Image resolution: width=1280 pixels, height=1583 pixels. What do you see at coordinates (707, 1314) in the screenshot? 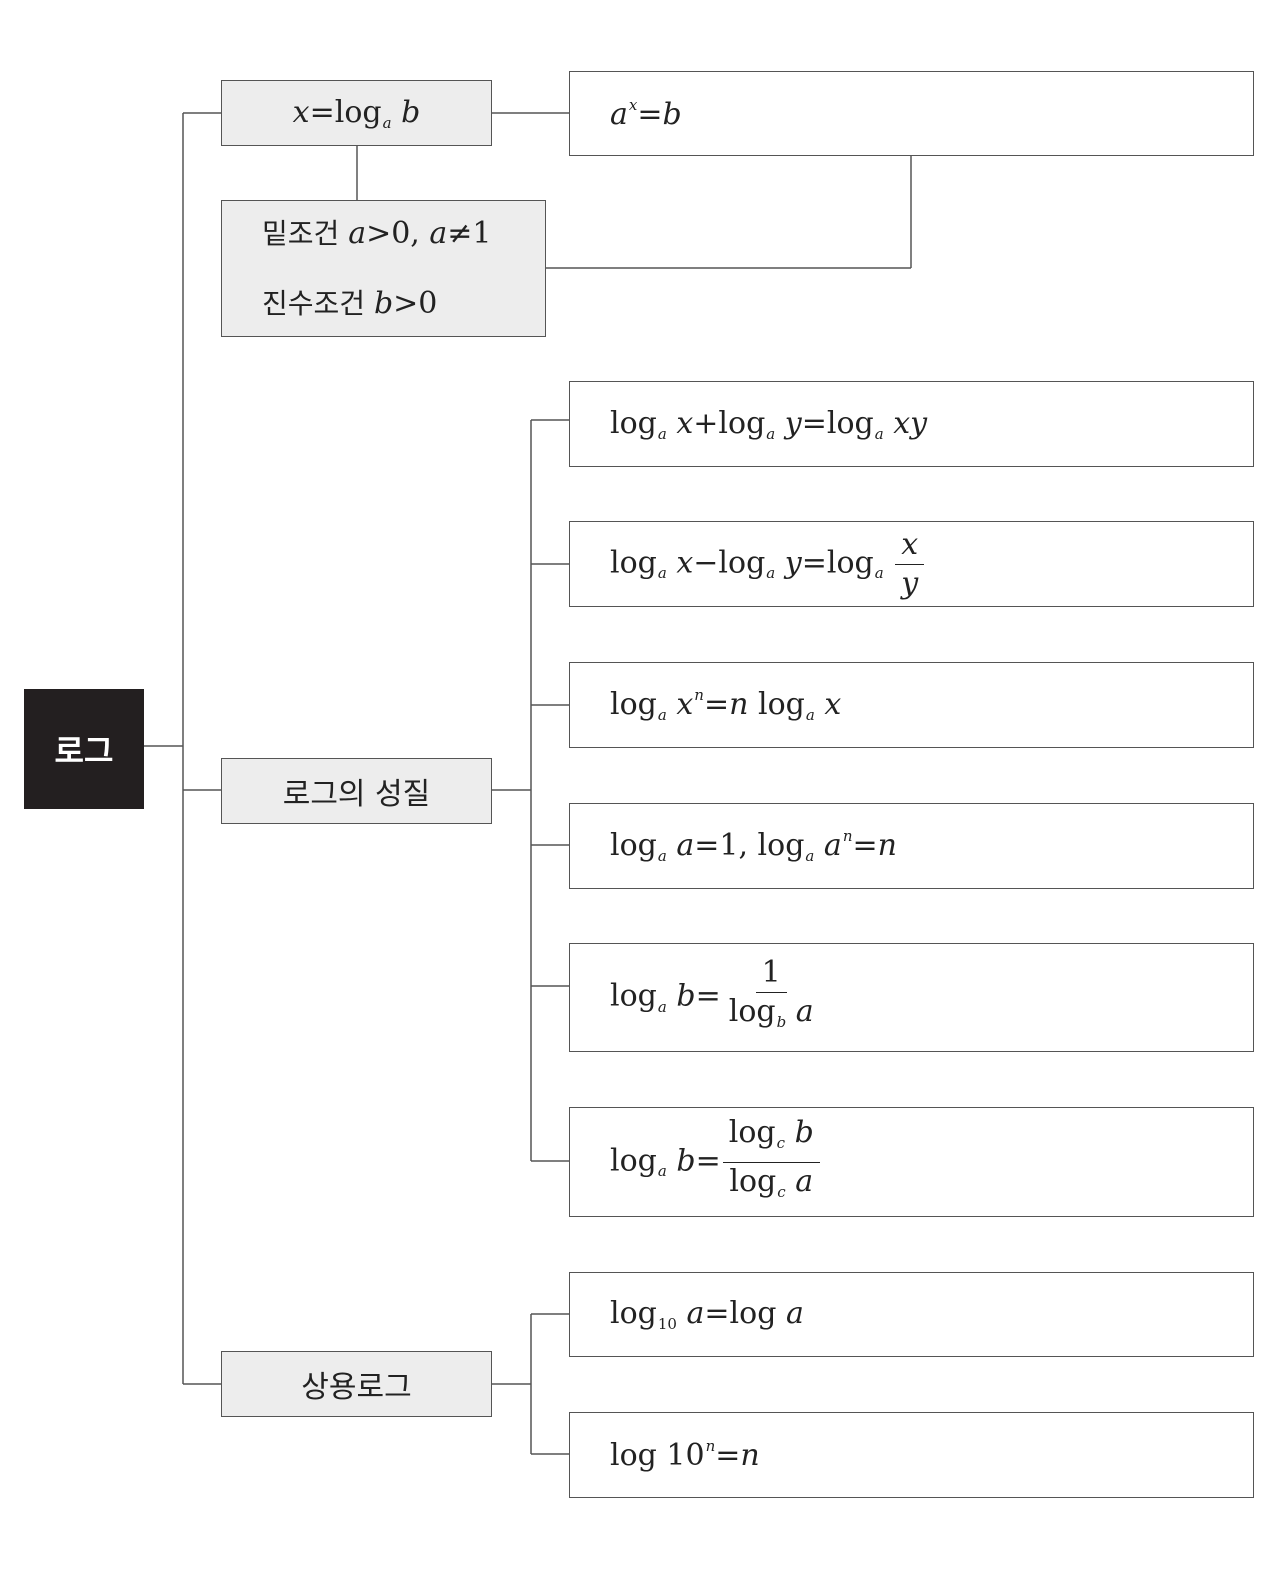
I see `common-log-definition-formula: log10 a=log a` at bounding box center [707, 1314].